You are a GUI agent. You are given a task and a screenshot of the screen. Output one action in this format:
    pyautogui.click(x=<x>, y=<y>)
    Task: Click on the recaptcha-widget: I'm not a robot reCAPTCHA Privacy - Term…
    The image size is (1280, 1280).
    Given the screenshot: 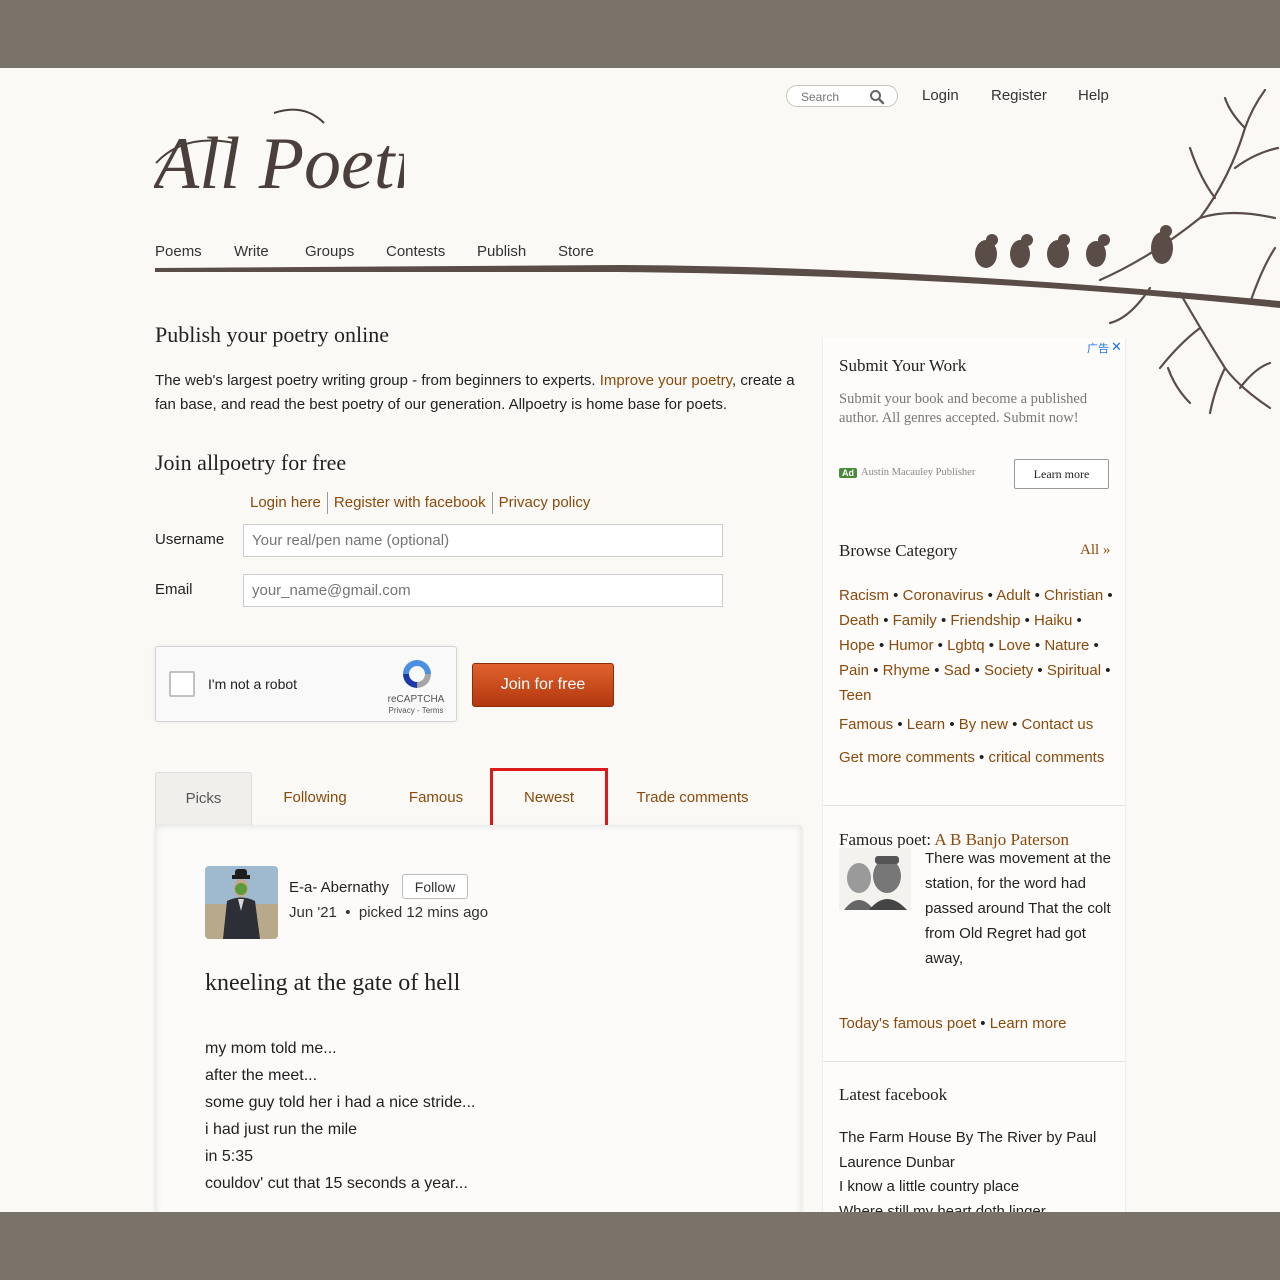 What is the action you would take?
    pyautogui.click(x=306, y=684)
    